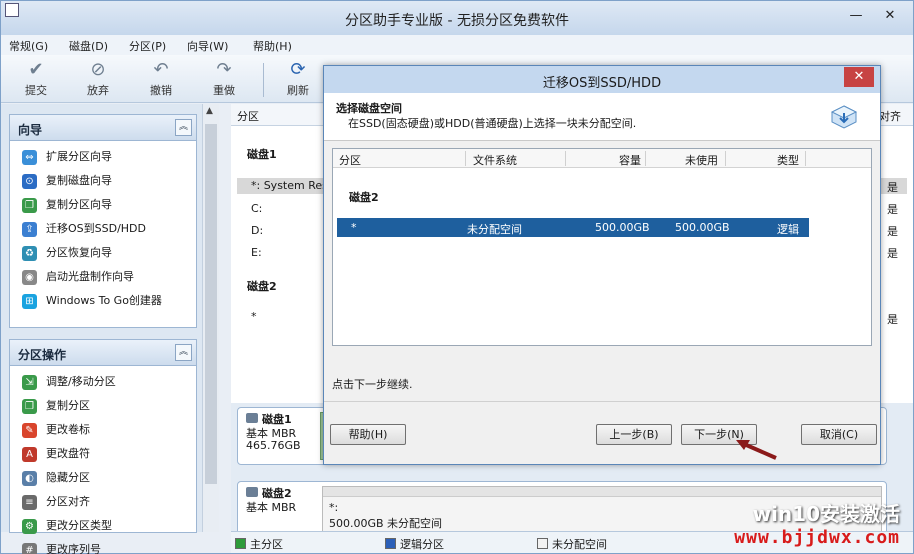  Describe the element at coordinates (29, 382) in the screenshot. I see `resize-icon: ⇲` at that location.